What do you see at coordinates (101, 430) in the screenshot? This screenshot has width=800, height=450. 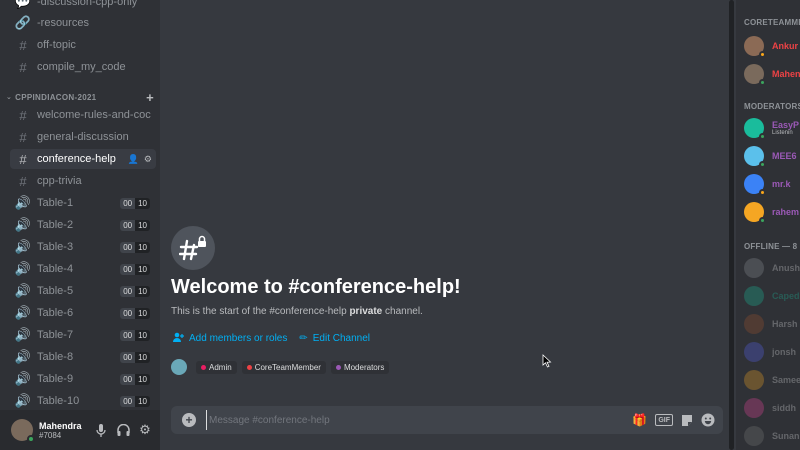 I see `microphone-icon` at bounding box center [101, 430].